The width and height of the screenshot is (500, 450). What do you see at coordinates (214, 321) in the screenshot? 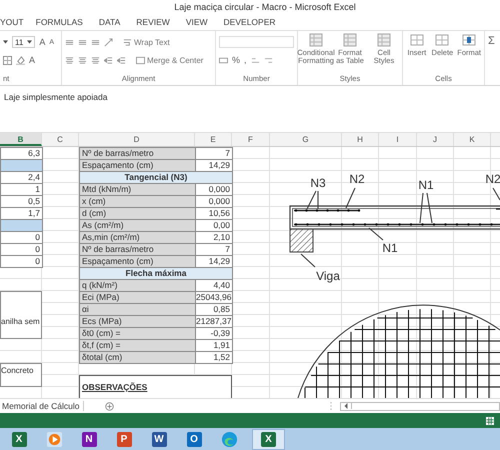
I see `table-cell: 21287,37` at bounding box center [214, 321].